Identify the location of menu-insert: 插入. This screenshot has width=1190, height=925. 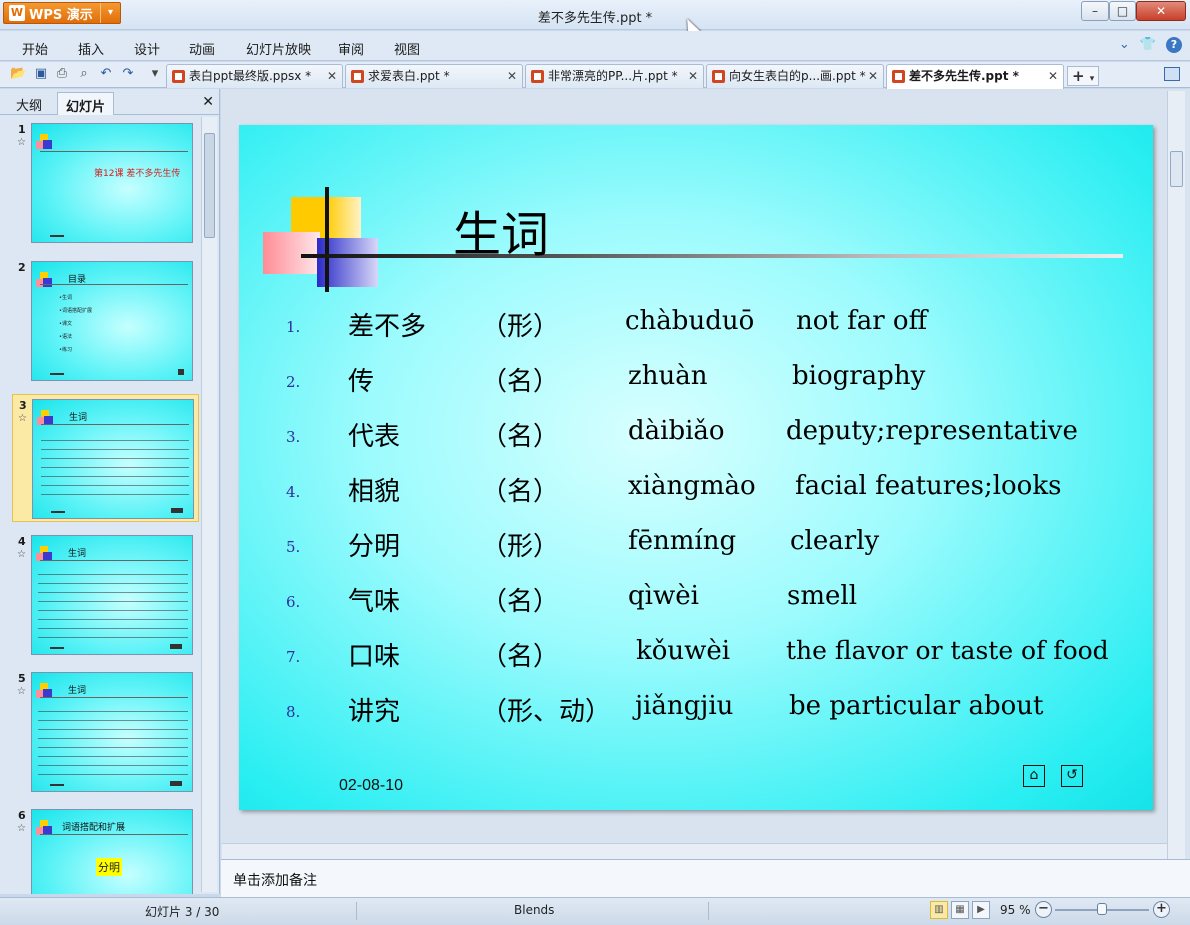
(91, 48).